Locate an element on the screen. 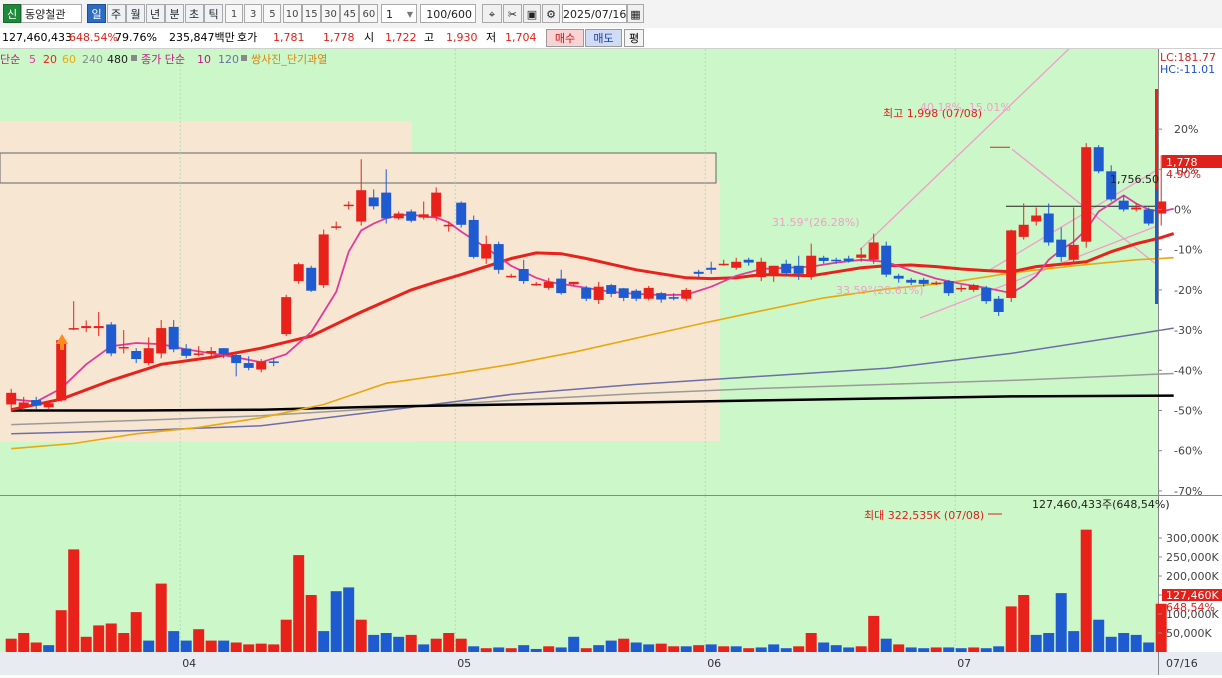  interval-select: 1 ▼ is located at coordinates (399, 13).